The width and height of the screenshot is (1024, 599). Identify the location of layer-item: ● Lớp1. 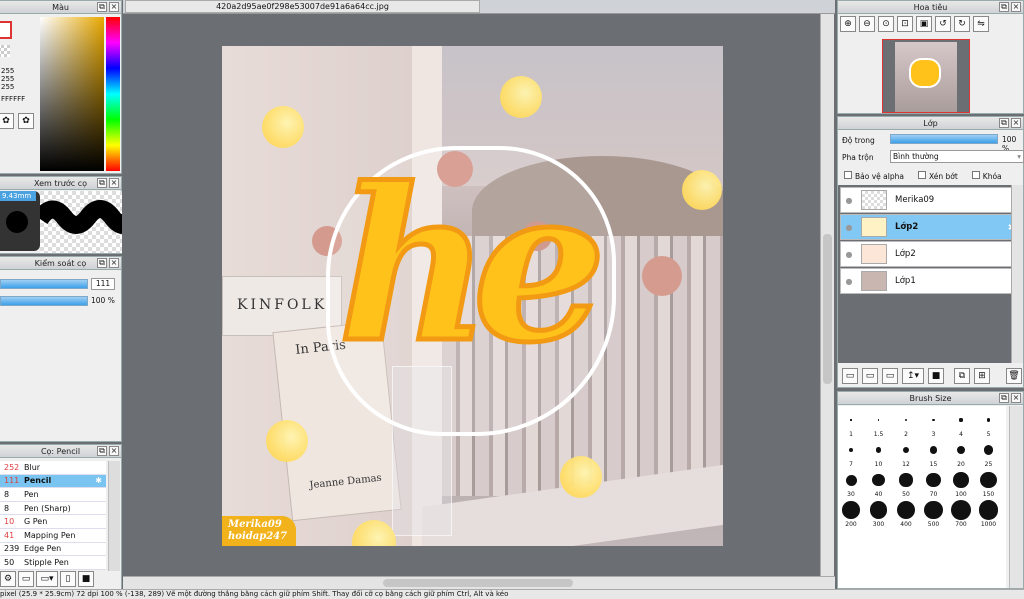
(931, 281).